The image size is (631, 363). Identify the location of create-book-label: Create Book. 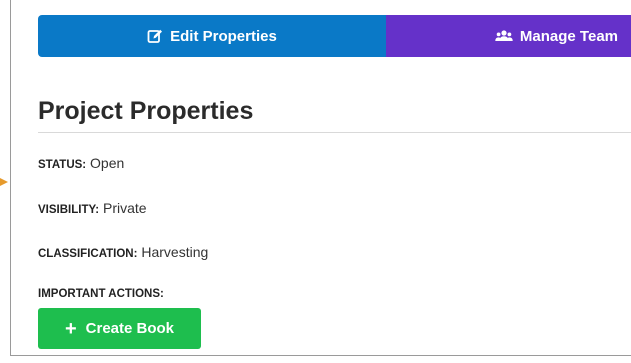
(130, 328).